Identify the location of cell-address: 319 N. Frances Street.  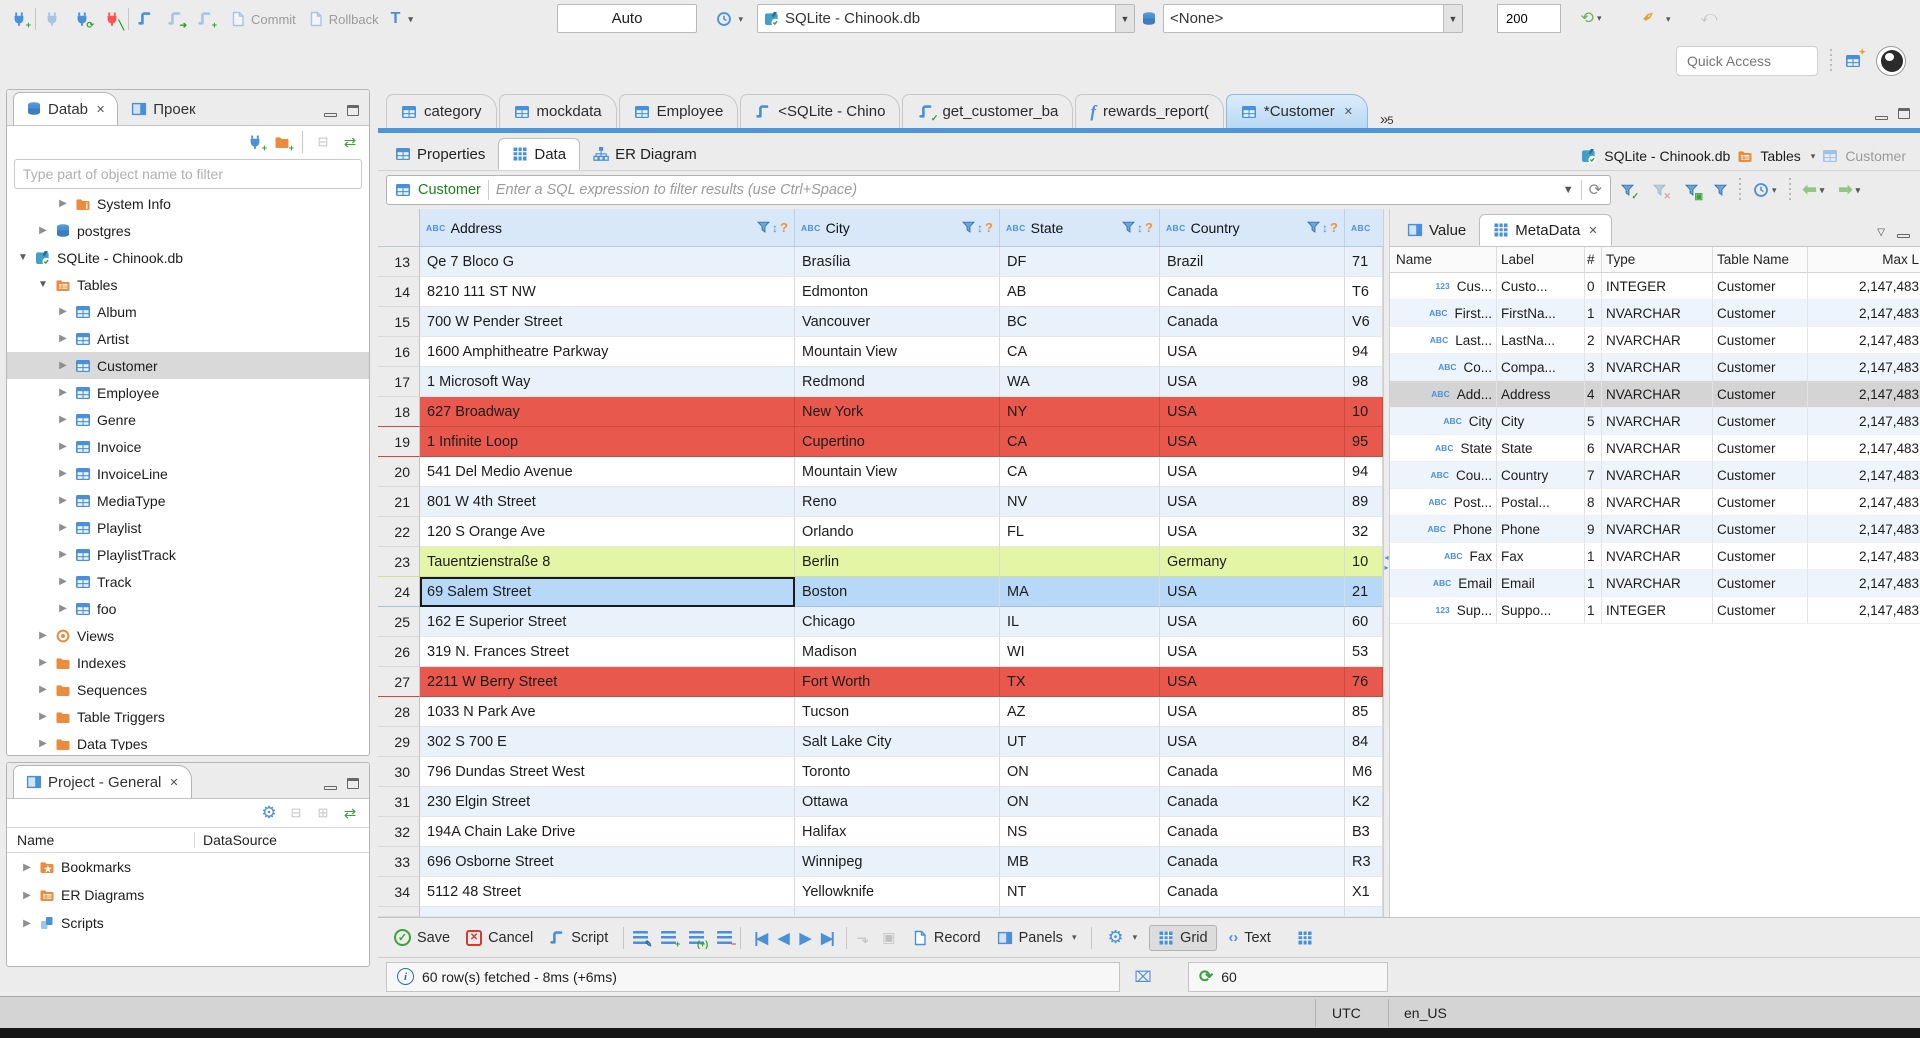
(607, 652).